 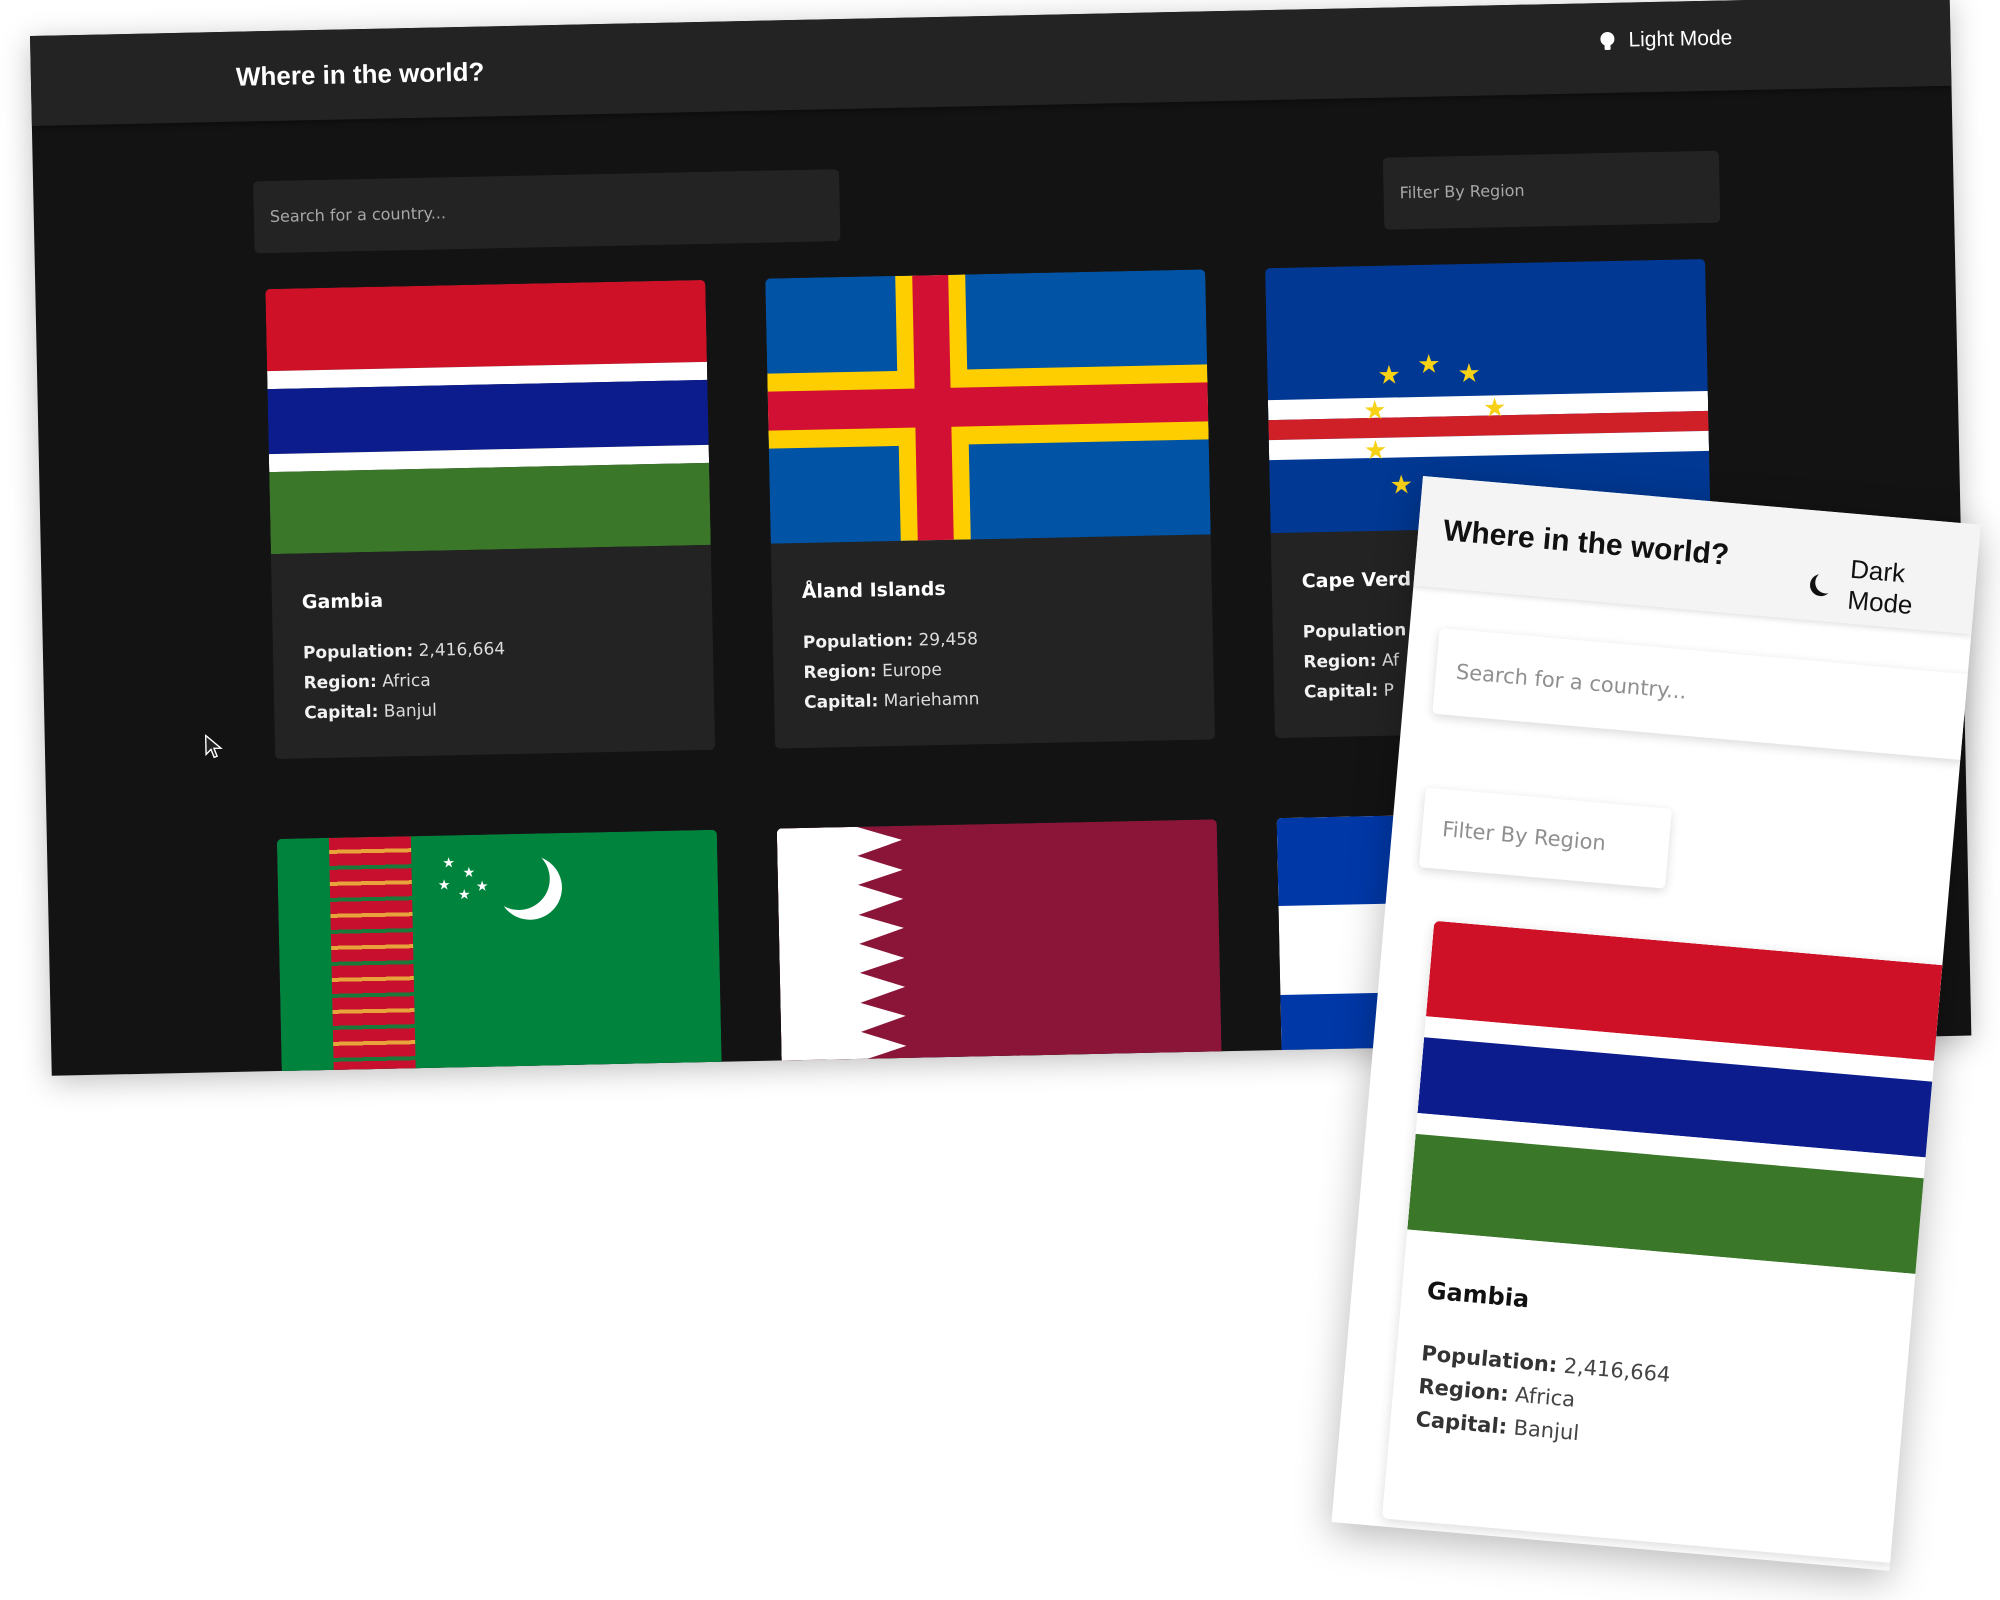 What do you see at coordinates (873, 671) in the screenshot?
I see `region-row: Region: Europe` at bounding box center [873, 671].